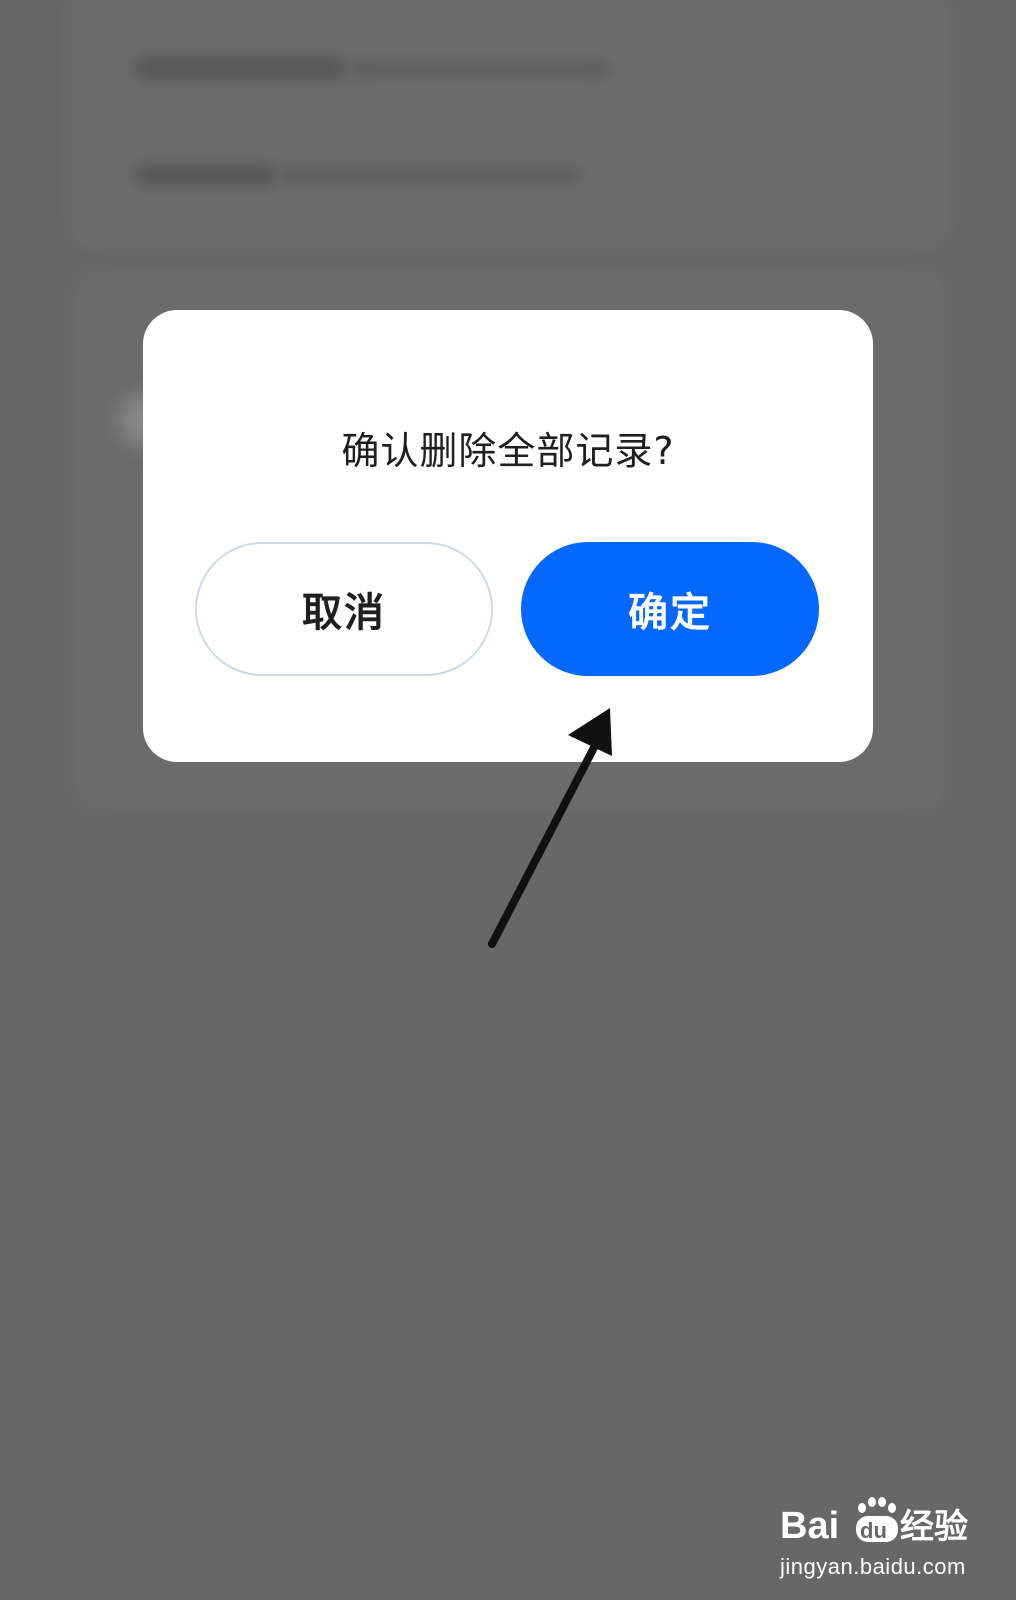  I want to click on svg-text: 经验, so click(934, 1527).